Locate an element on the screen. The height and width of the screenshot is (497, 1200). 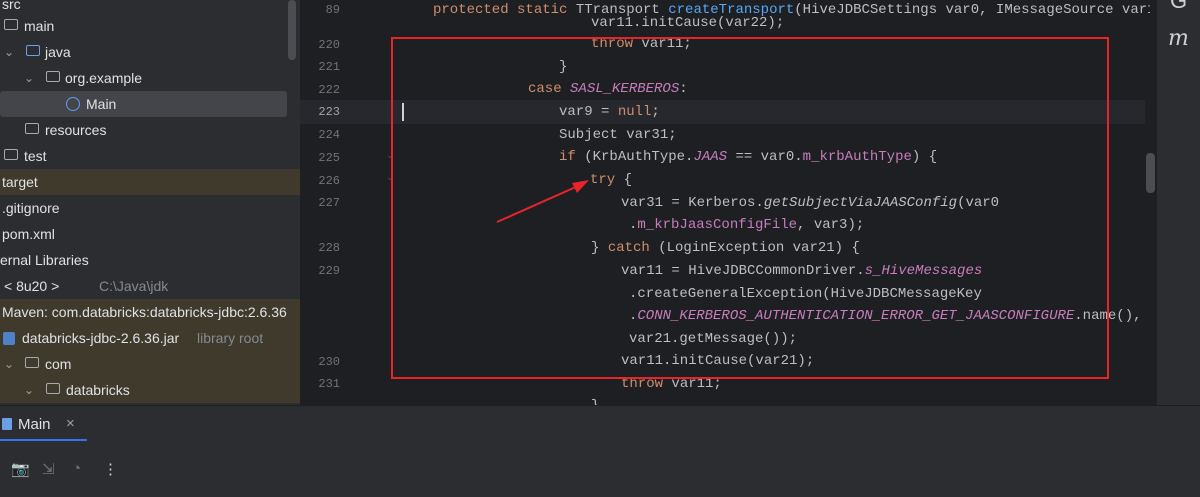
active-tab-indicator is located at coordinates (43, 440).